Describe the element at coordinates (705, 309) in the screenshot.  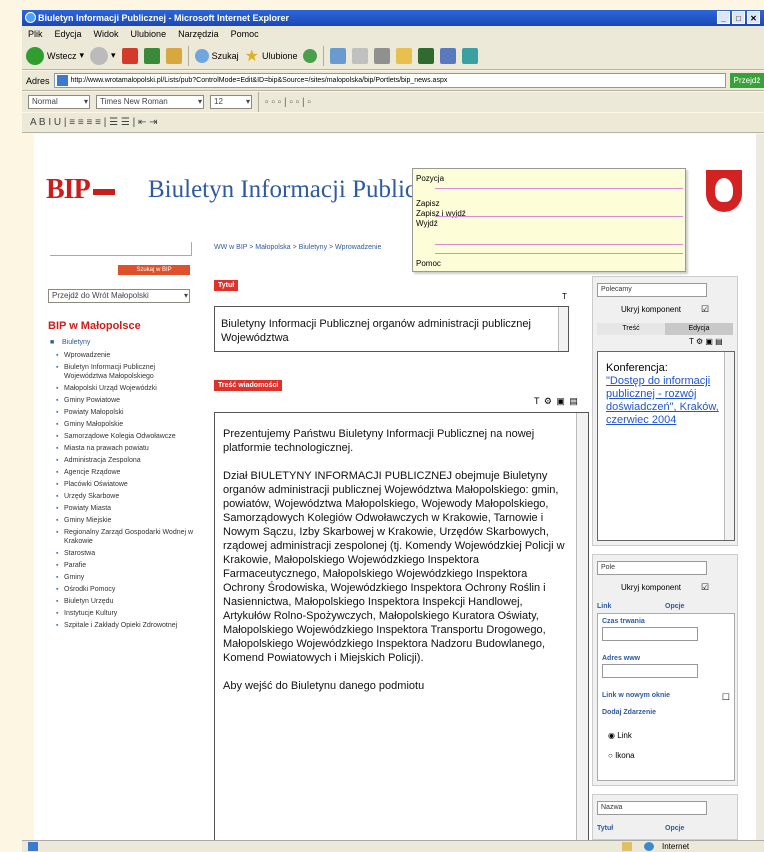
I see `hide-component-checkbox: ☑` at that location.